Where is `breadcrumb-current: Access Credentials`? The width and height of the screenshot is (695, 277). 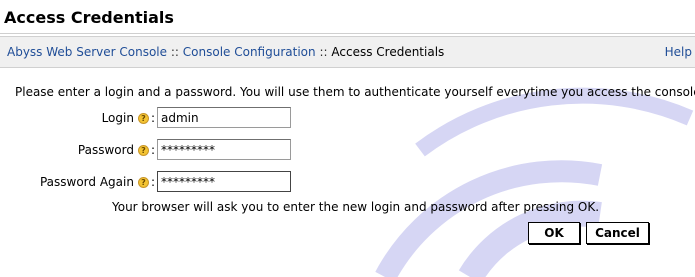 breadcrumb-current: Access Credentials is located at coordinates (388, 52).